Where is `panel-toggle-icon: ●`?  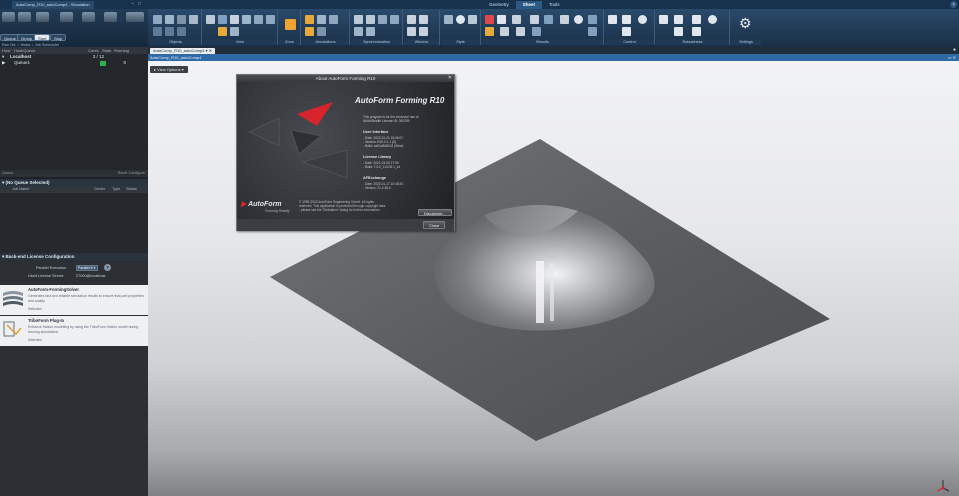 panel-toggle-icon: ● is located at coordinates (954, 50).